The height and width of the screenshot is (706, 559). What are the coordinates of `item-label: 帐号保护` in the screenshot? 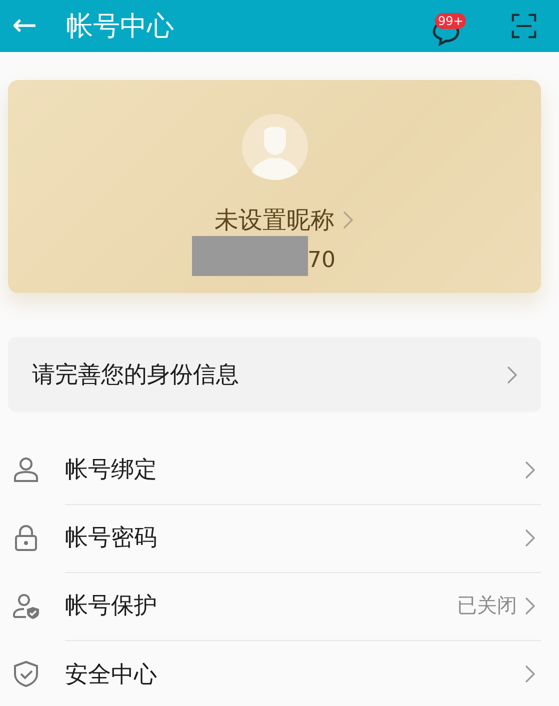 It's located at (111, 606).